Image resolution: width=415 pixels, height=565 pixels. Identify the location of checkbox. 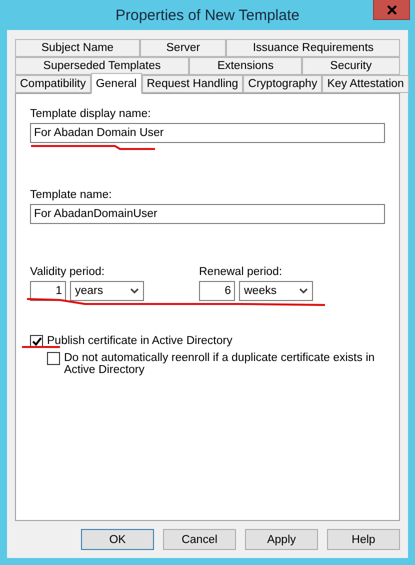
(53, 358).